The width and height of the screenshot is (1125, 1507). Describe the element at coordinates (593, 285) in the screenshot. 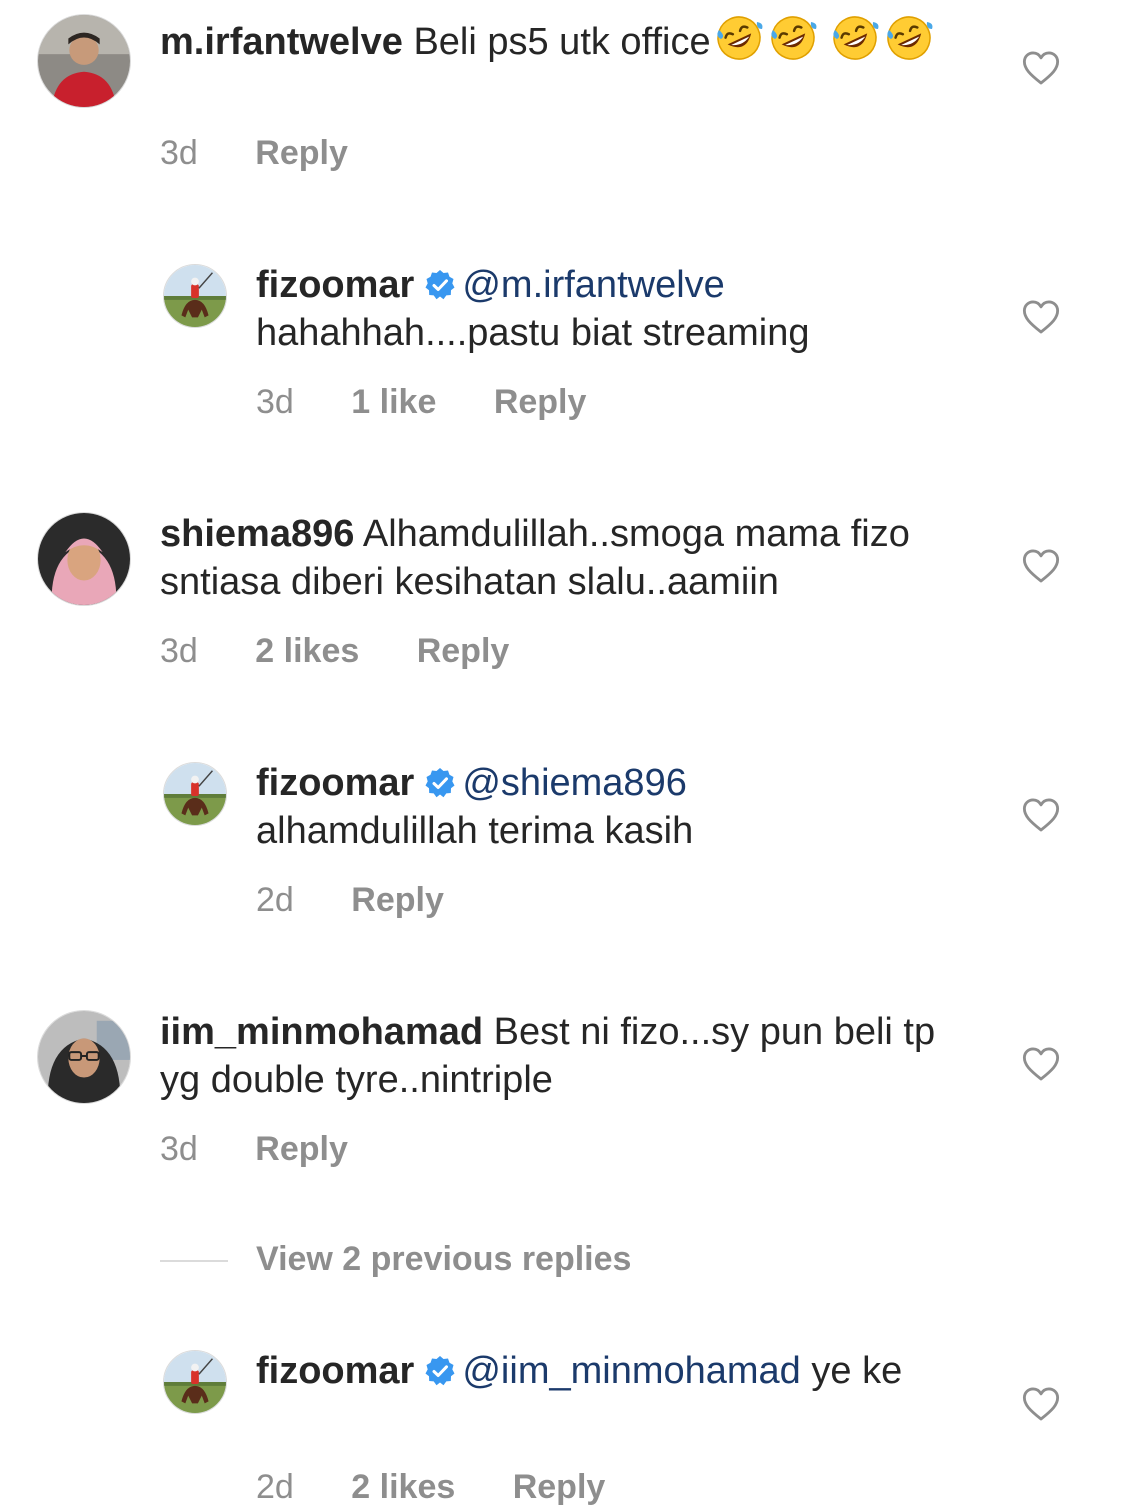

I see `mention-link: @m.irfantwelve` at that location.